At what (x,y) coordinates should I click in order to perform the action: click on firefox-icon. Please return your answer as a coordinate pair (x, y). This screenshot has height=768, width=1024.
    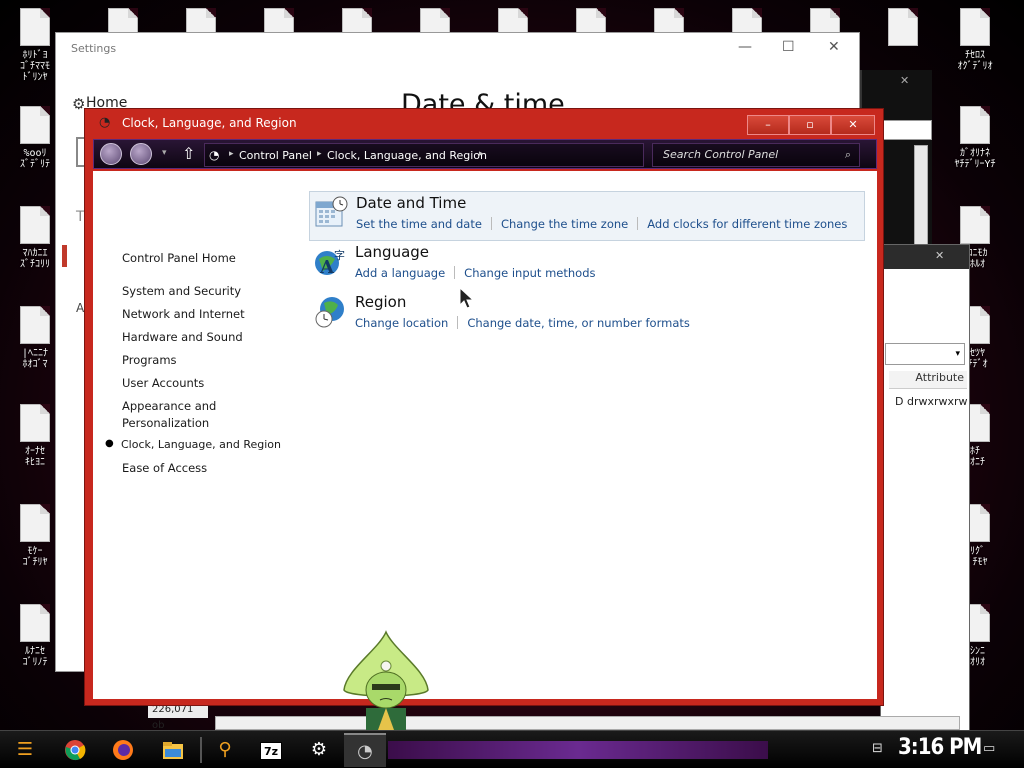
    Looking at the image, I should click on (123, 750).